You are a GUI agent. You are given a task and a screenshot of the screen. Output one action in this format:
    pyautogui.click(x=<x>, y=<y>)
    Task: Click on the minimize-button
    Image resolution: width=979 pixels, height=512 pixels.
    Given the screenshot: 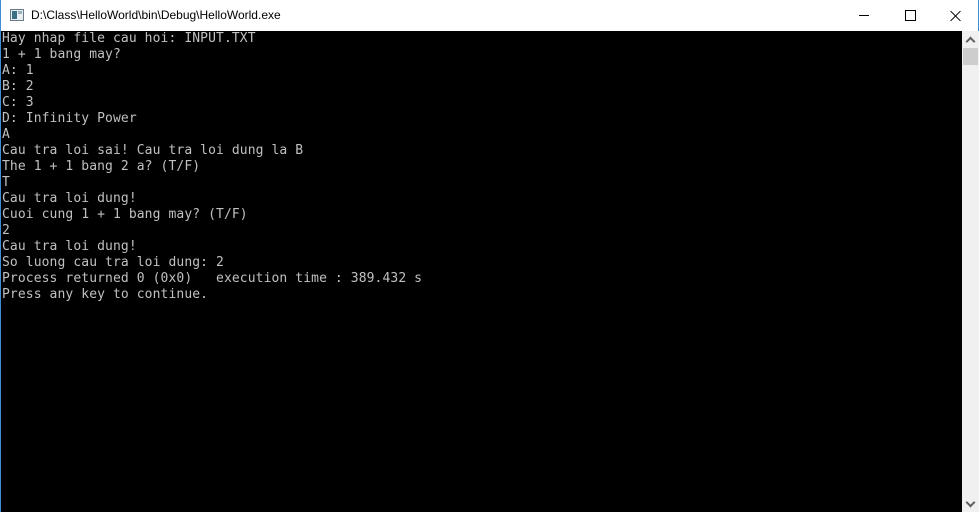 What is the action you would take?
    pyautogui.click(x=864, y=15)
    